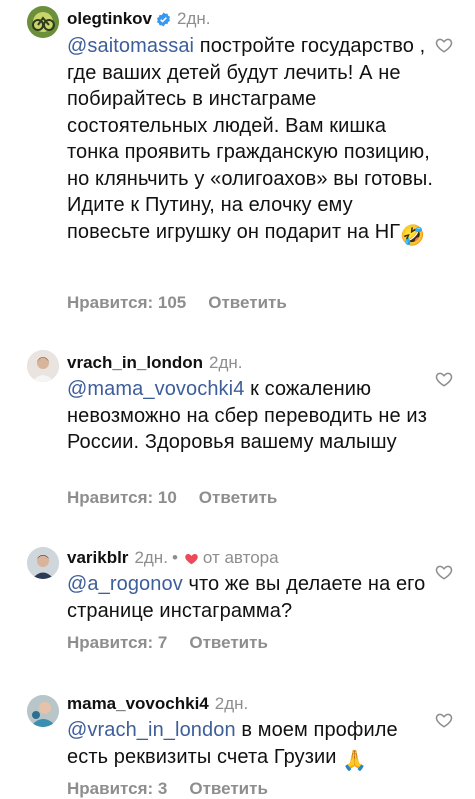  Describe the element at coordinates (117, 642) in the screenshot. I see `likes-count: Нравится: 7` at that location.